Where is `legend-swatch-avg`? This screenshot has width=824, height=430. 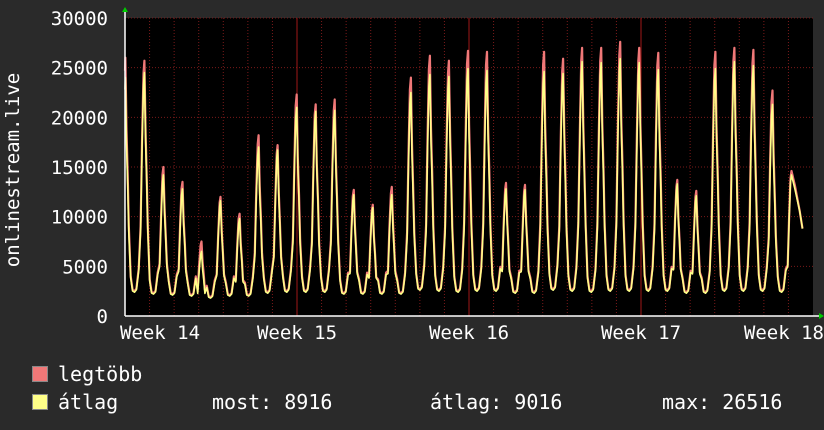 legend-swatch-avg is located at coordinates (40, 402).